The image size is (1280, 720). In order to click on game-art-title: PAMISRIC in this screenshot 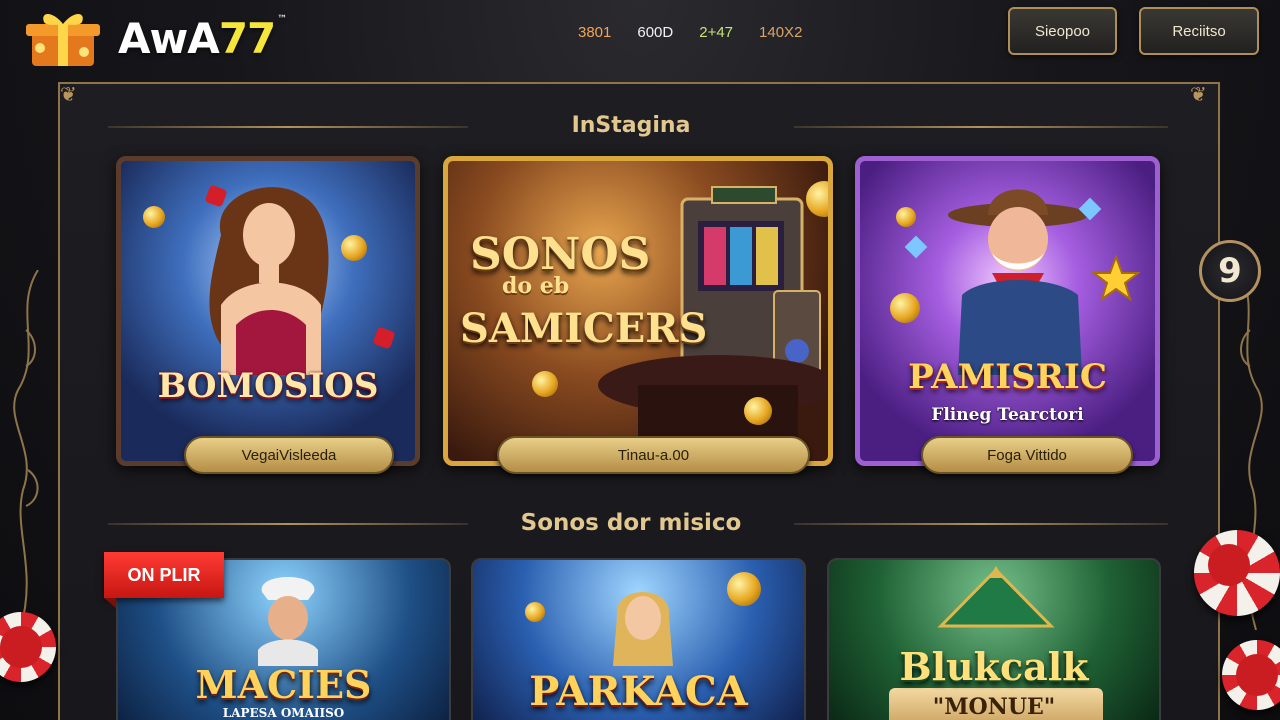, I will do `click(1007, 377)`.